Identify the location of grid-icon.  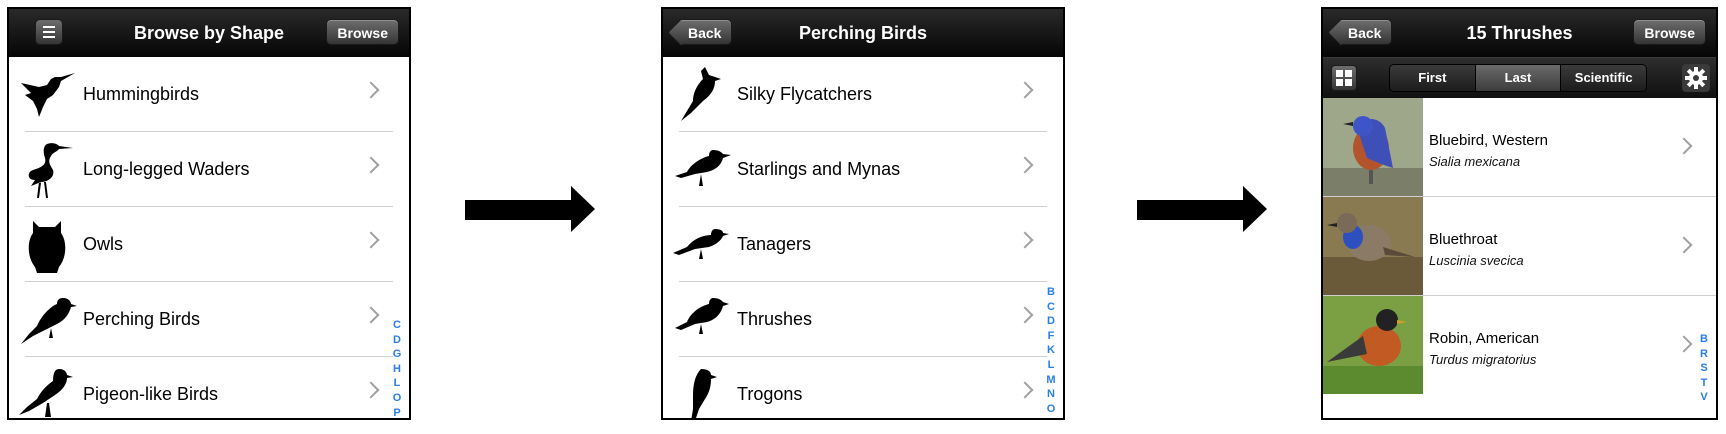
(1344, 78).